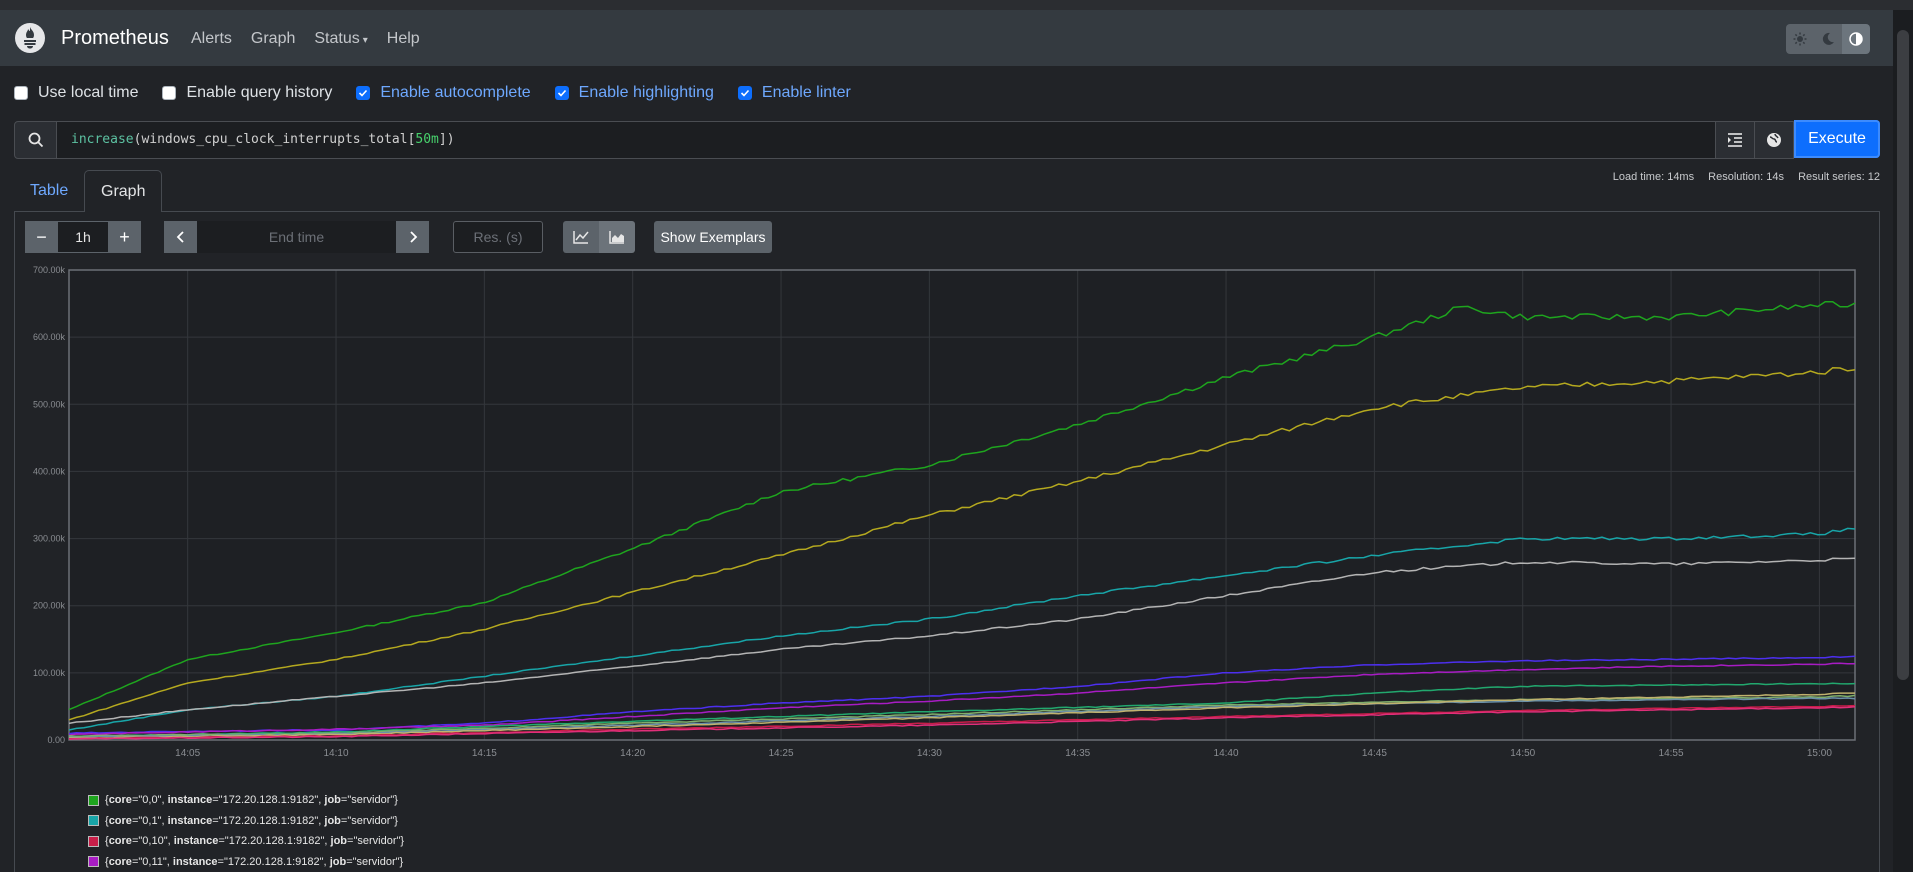  Describe the element at coordinates (484, 753) in the screenshot. I see `x-tick-label: 14:15` at that location.